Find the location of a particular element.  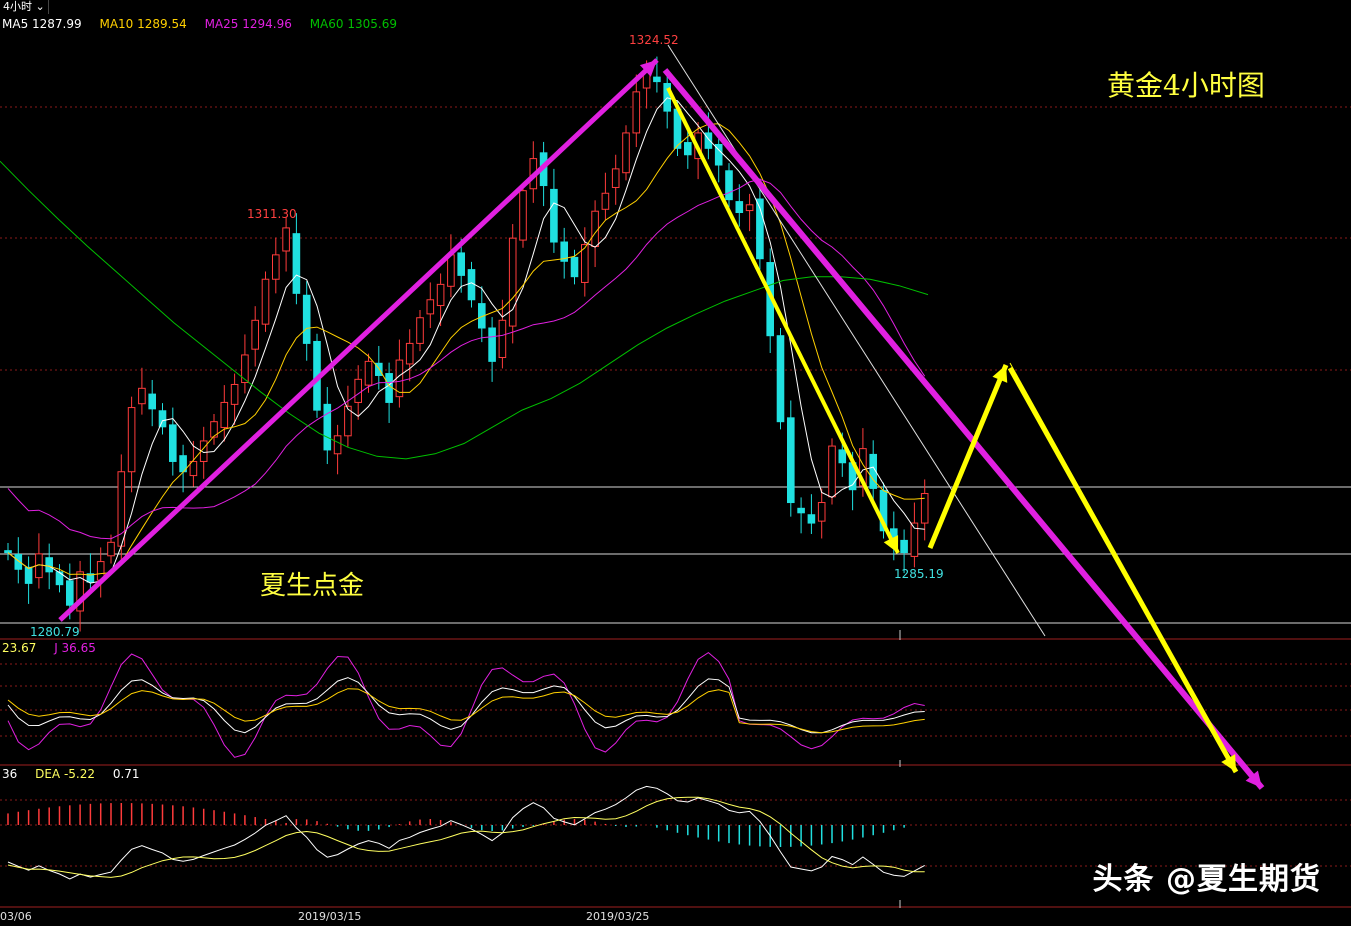

macd-value-legend: 0.71 is located at coordinates (126, 774).